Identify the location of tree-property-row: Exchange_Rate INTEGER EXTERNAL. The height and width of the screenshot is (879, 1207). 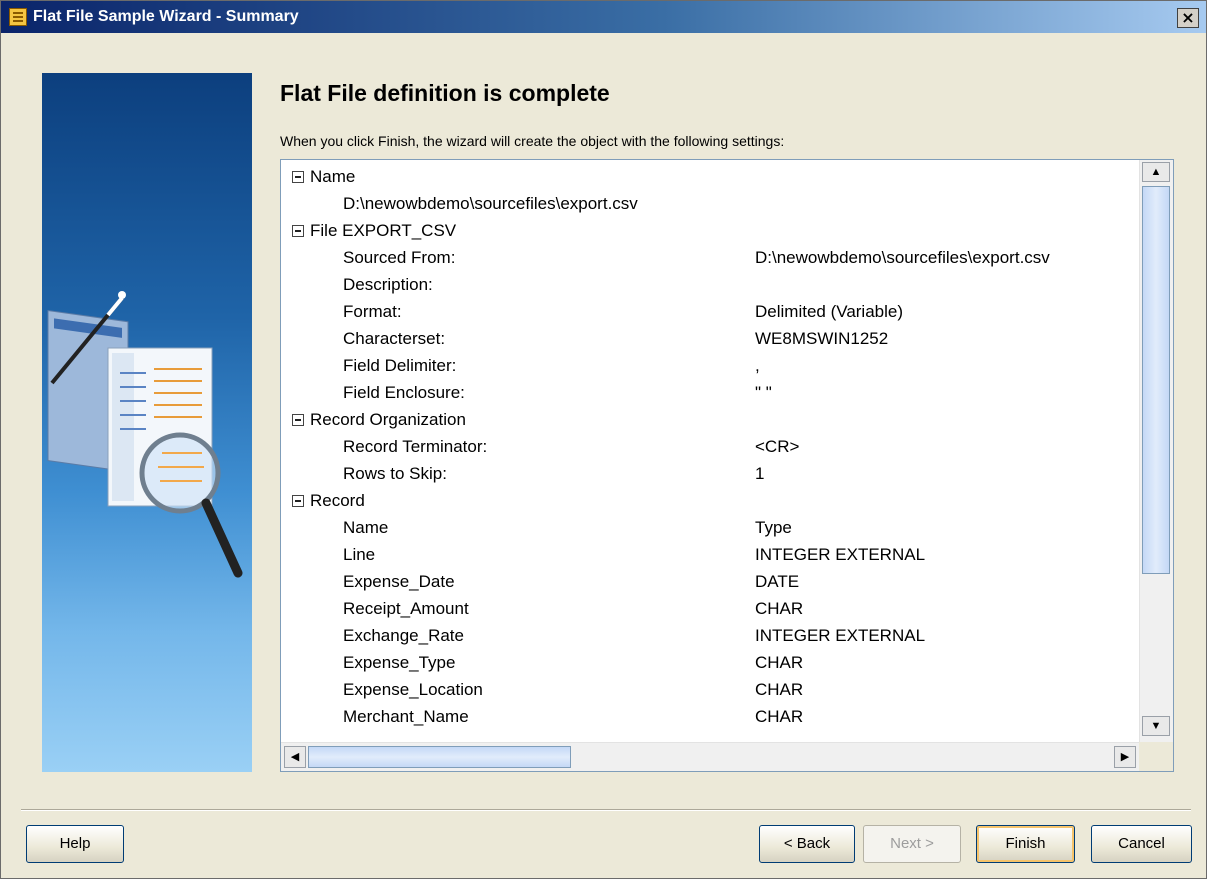
(710, 636).